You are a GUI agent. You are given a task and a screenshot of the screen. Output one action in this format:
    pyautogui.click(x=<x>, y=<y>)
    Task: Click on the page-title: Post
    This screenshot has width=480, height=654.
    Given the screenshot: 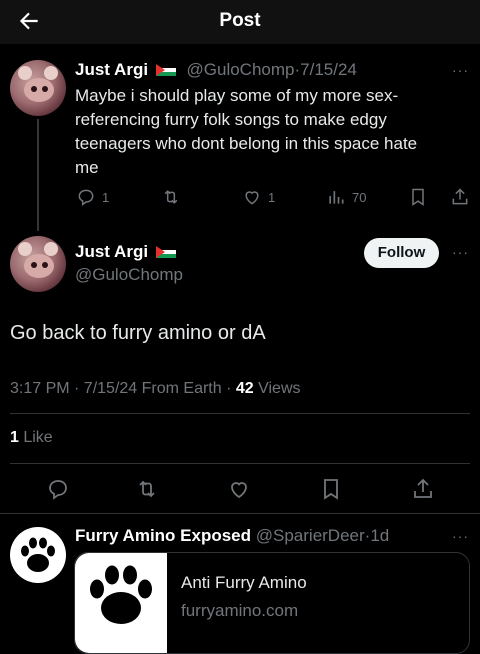 What is the action you would take?
    pyautogui.click(x=240, y=20)
    